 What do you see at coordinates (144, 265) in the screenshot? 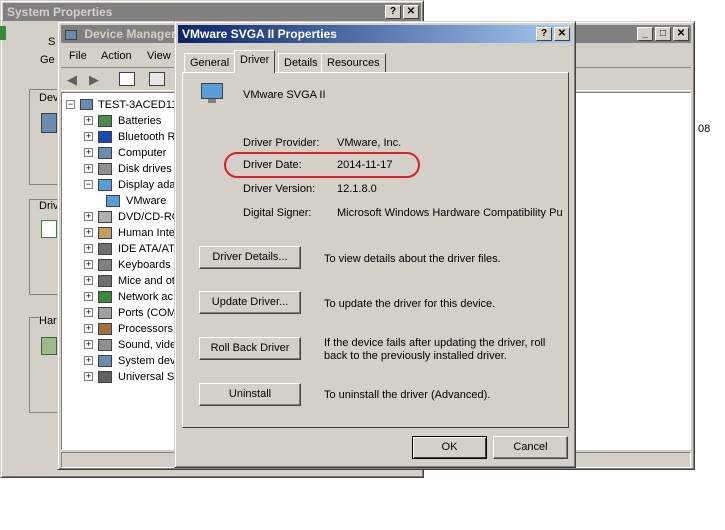
I see `tree-item-label: Keyboards` at bounding box center [144, 265].